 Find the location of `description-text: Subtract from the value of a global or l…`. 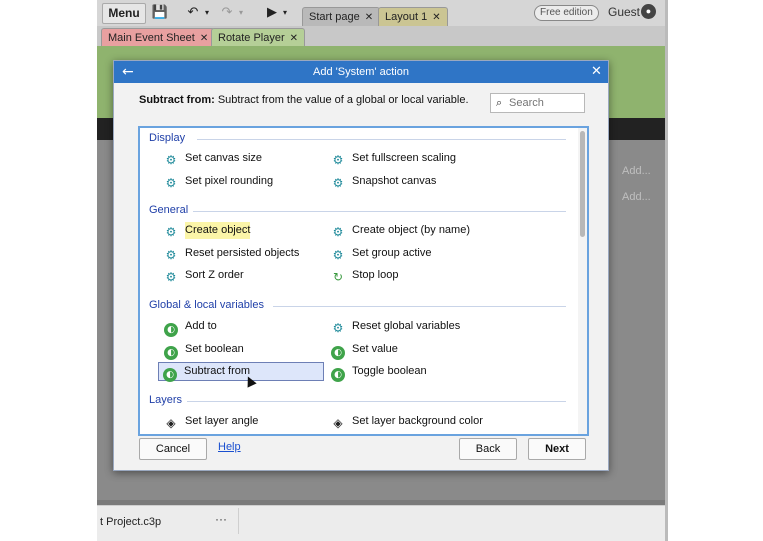

description-text: Subtract from the value of a global or l… is located at coordinates (341, 100).